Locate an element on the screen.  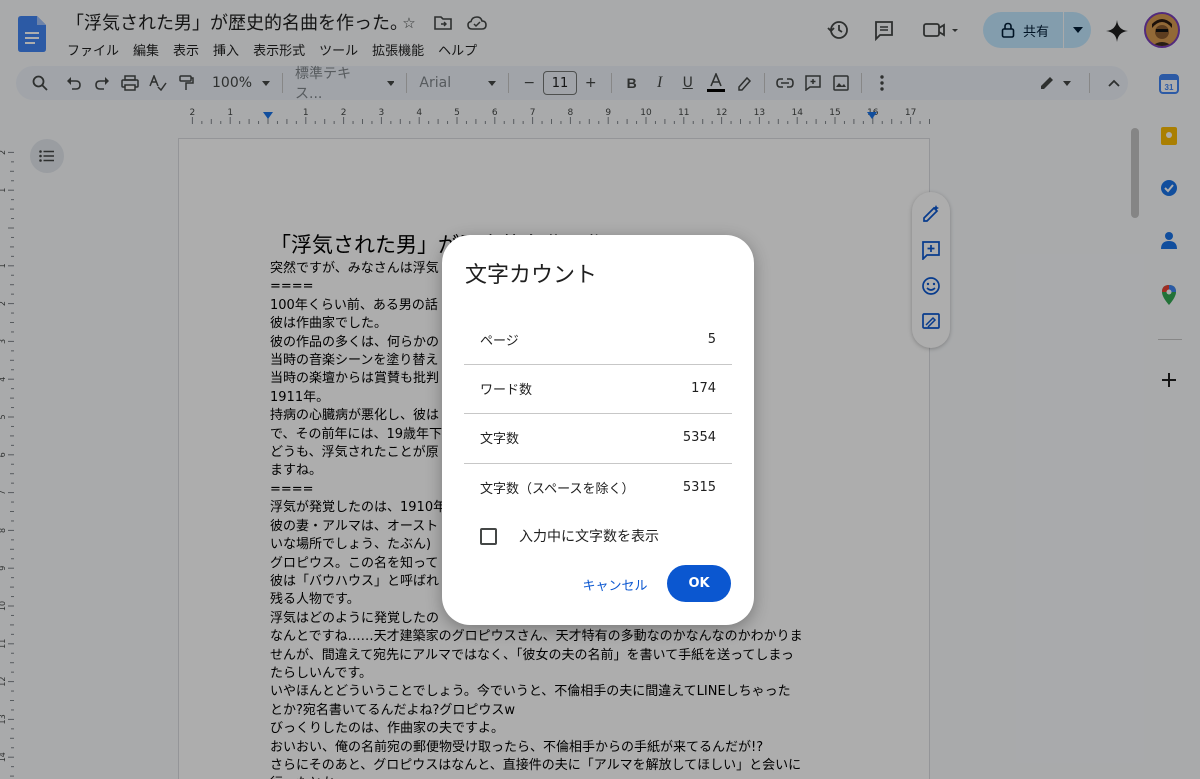
show-count-checkbox is located at coordinates (488, 536).